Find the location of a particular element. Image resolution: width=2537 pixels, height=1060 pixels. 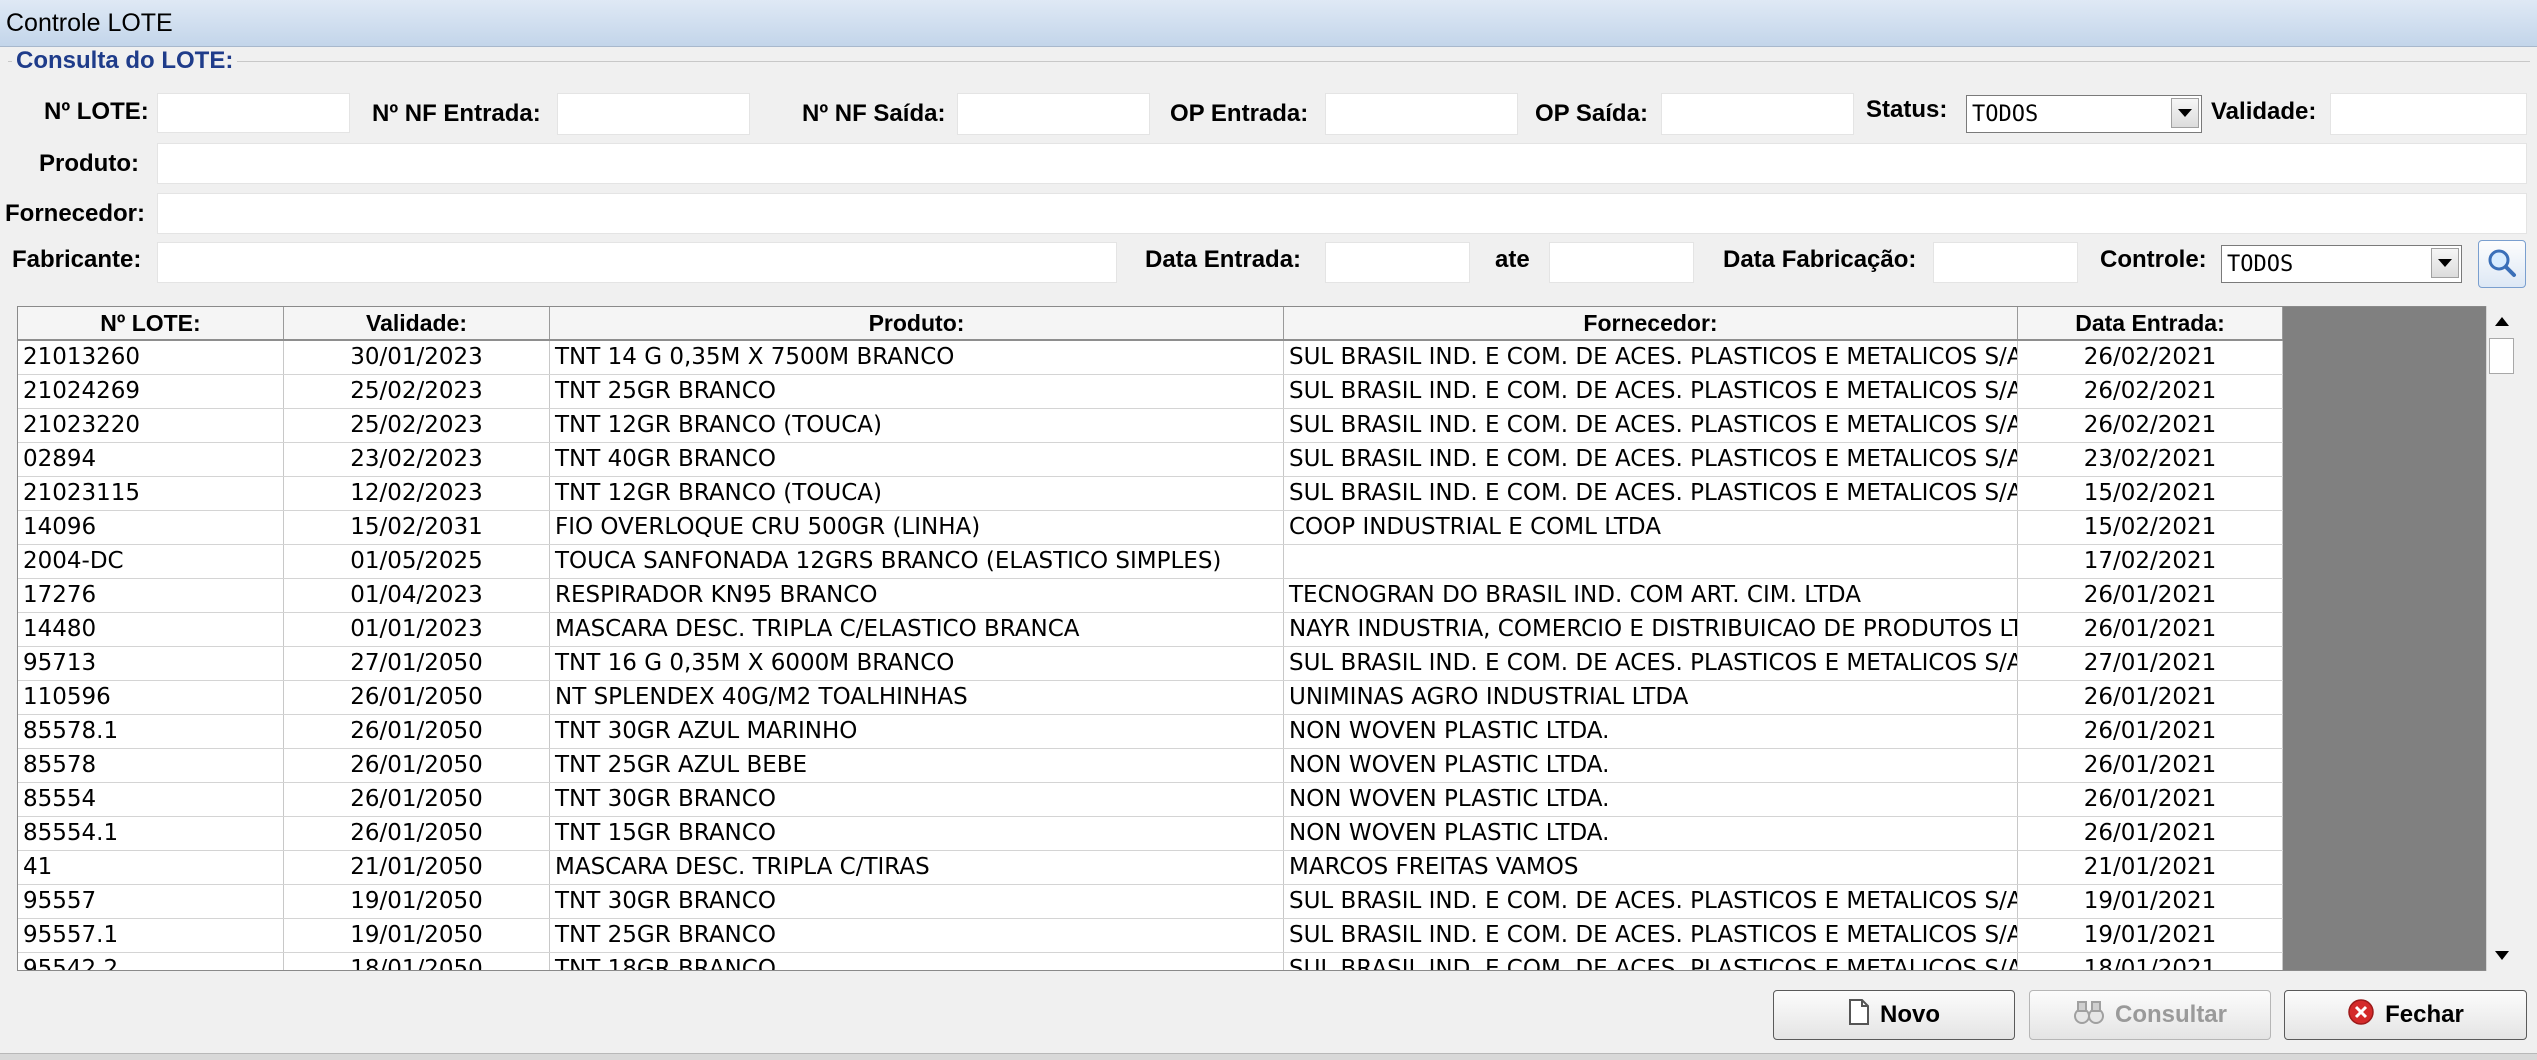

nf-entrada-input is located at coordinates (653, 114).